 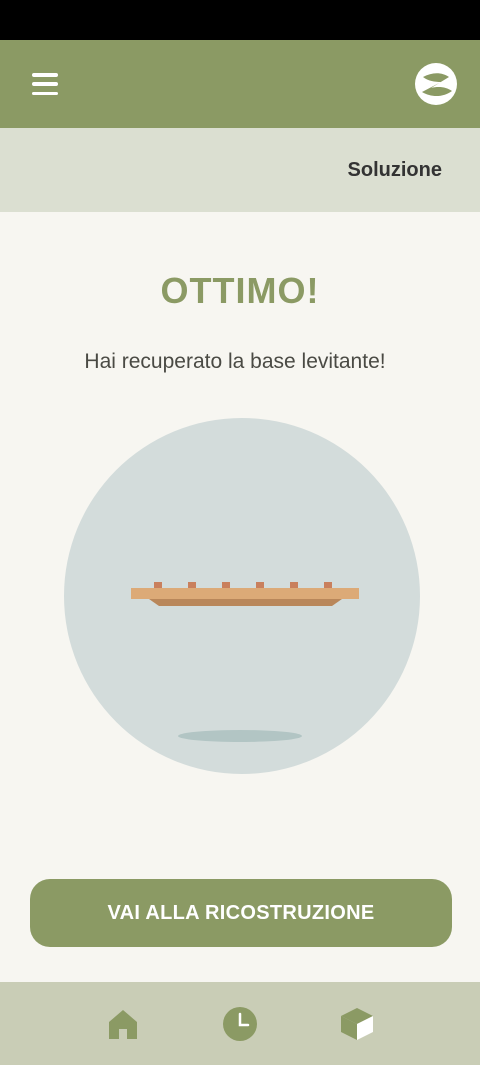 I want to click on bottom-navigation, so click(x=240, y=1023).